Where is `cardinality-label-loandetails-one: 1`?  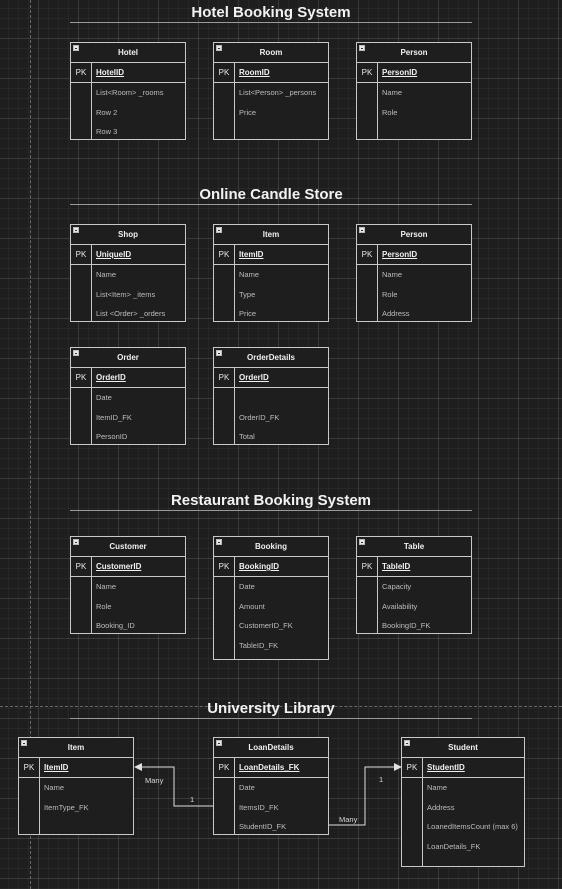 cardinality-label-loandetails-one: 1 is located at coordinates (192, 799).